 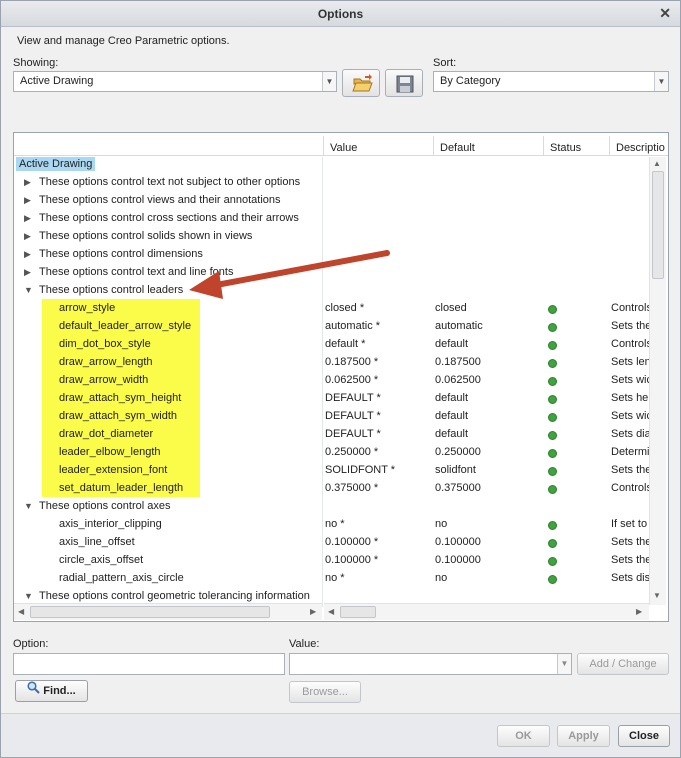 I want to click on option-name: set_datum_leader_length, so click(x=121, y=488).